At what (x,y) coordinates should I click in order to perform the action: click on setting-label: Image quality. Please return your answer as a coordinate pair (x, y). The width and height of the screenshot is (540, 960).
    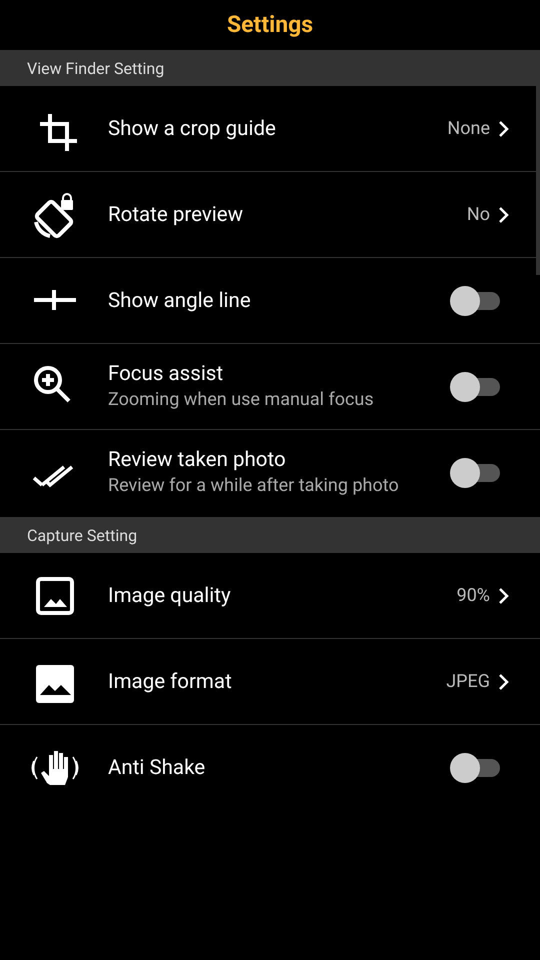
    Looking at the image, I should click on (170, 596).